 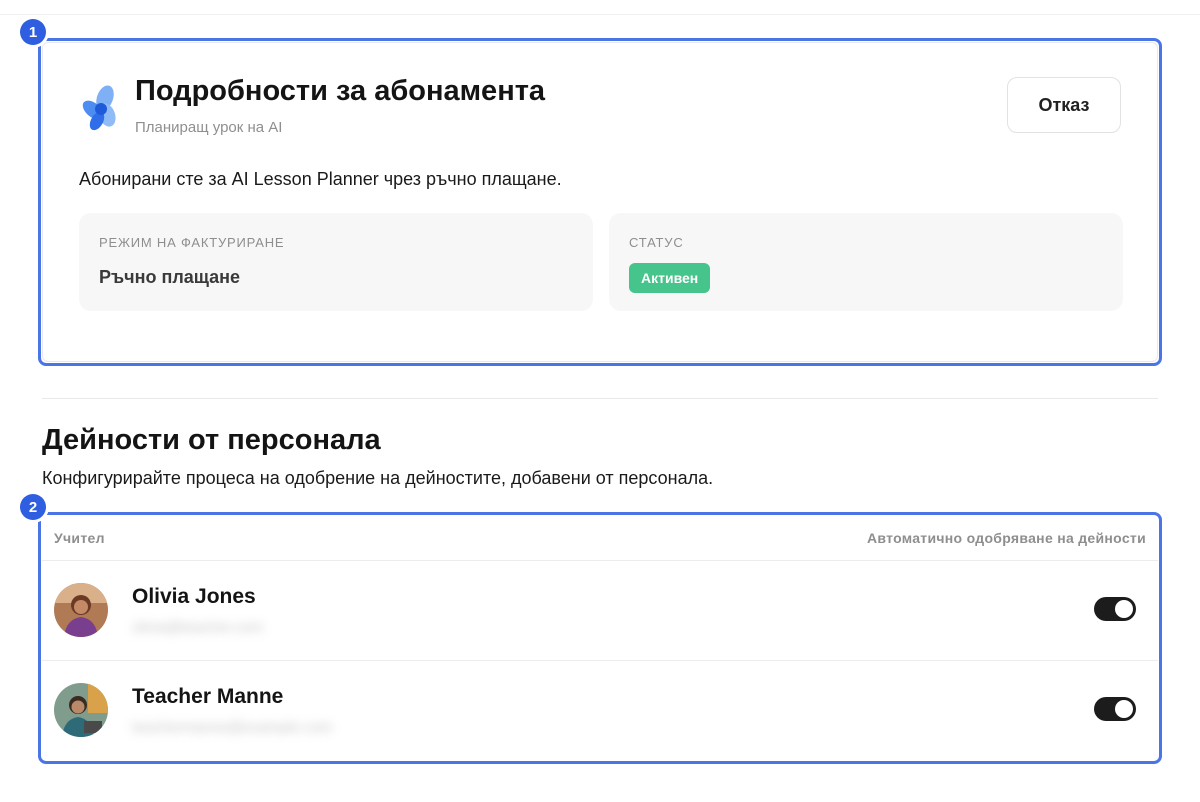 I want to click on callout-badge-2: 2, so click(x=33, y=507).